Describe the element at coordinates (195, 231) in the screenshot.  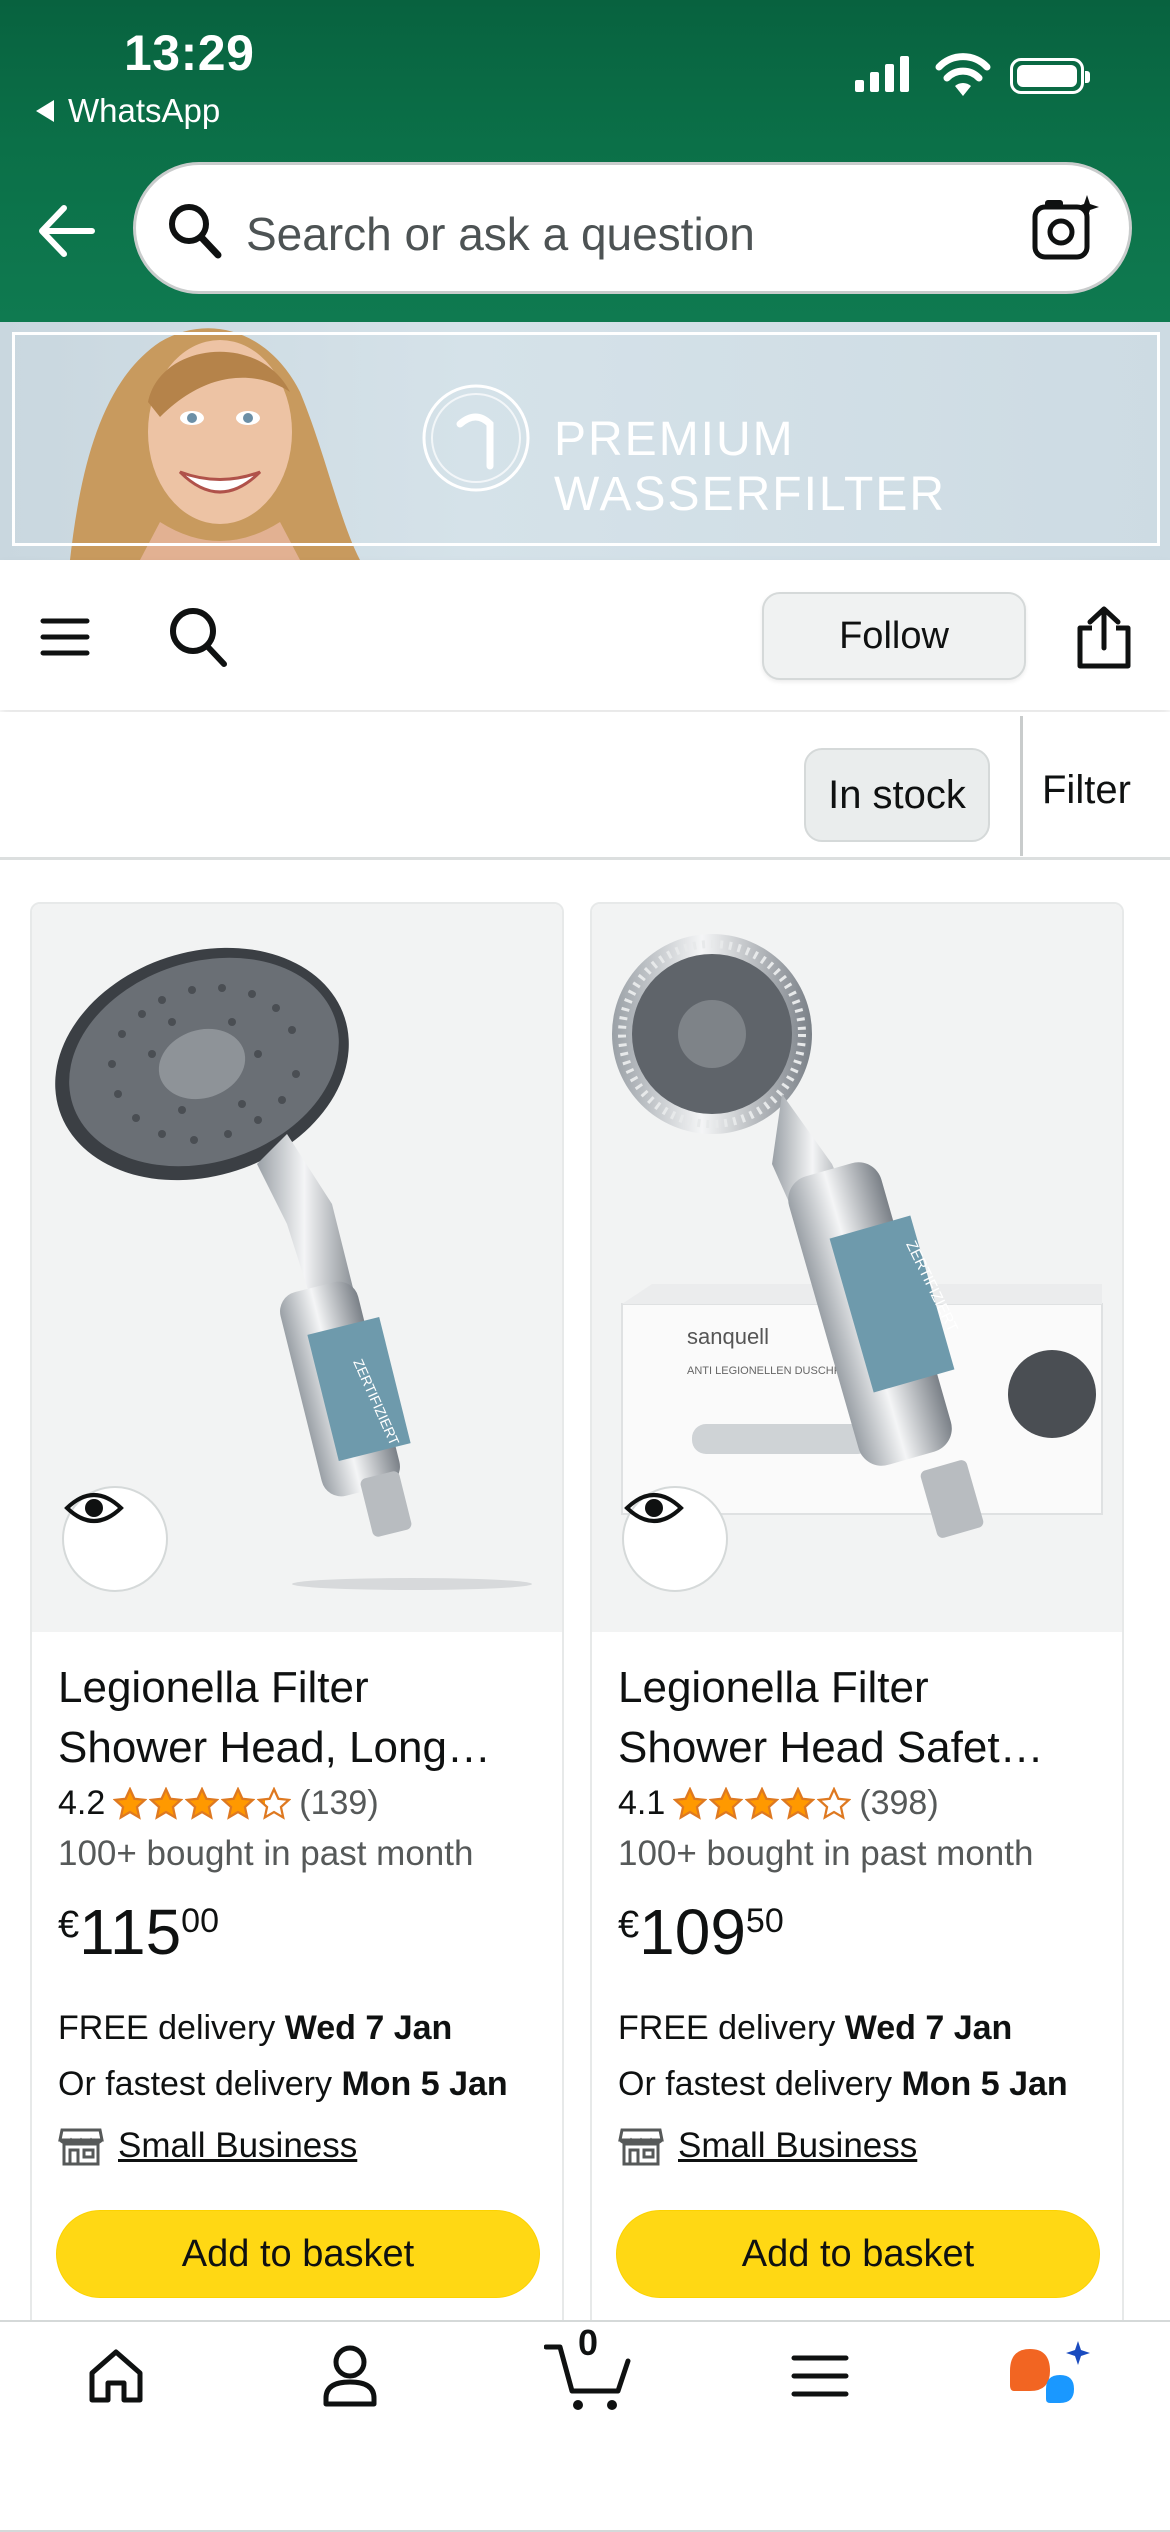
I see `search-icon` at that location.